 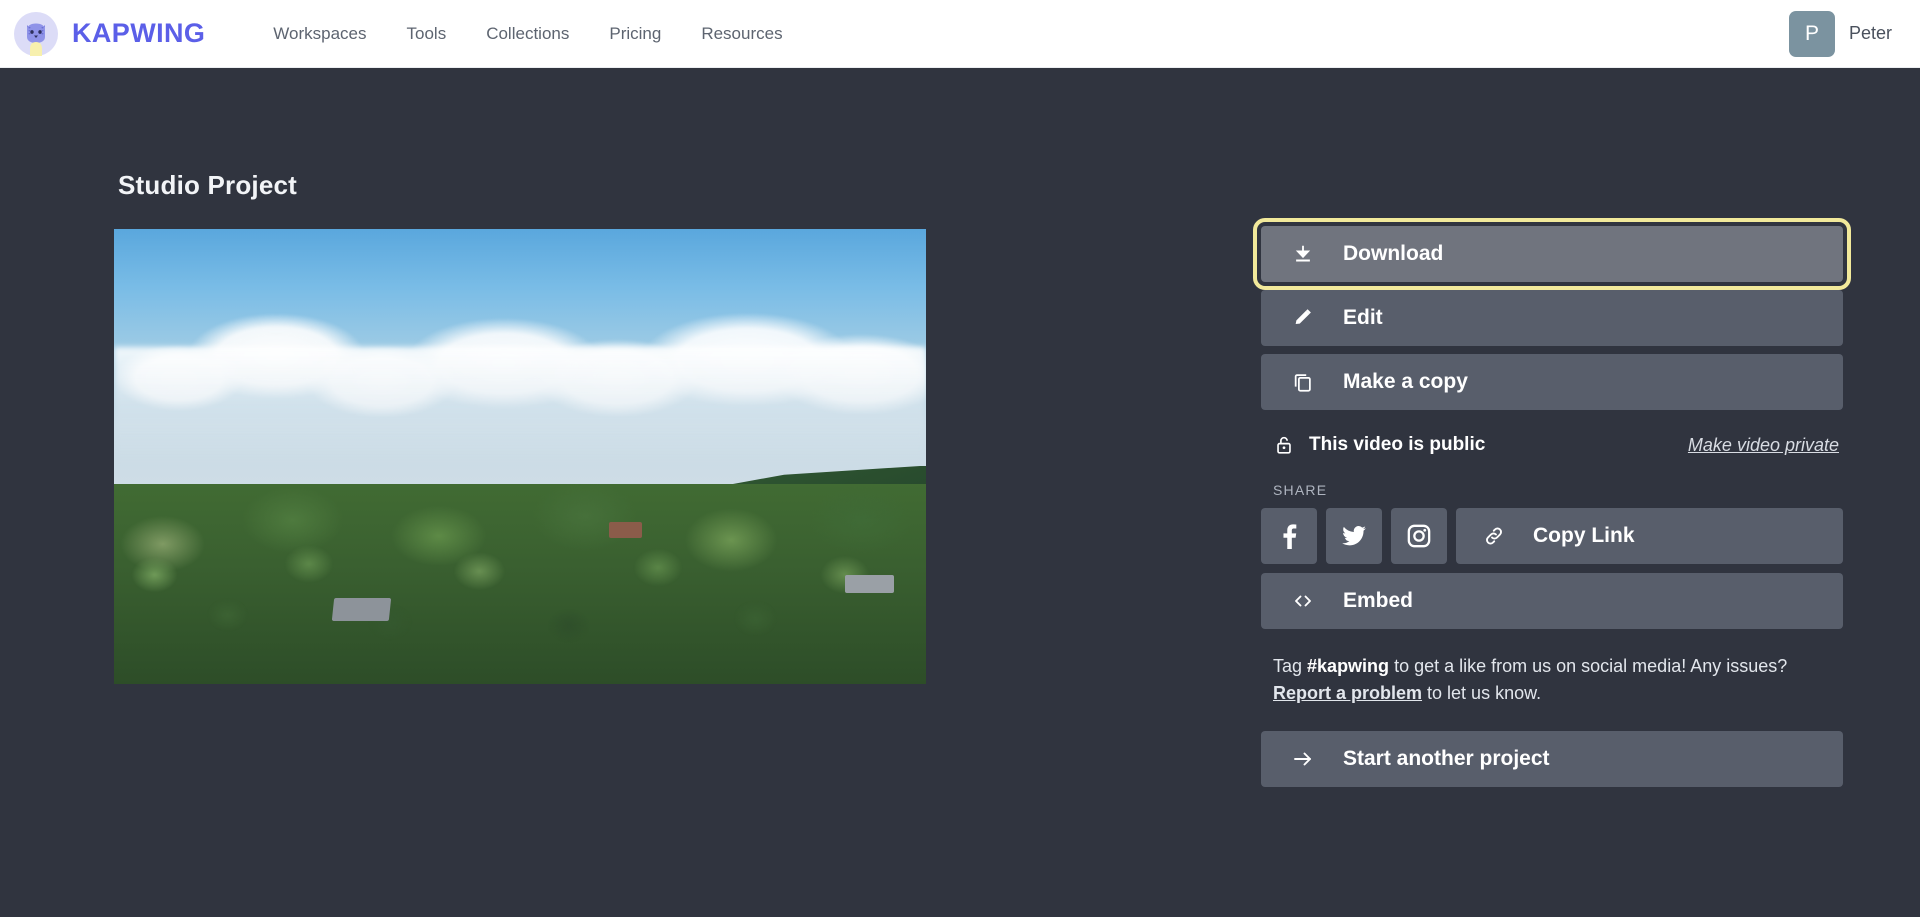 What do you see at coordinates (635, 34) in the screenshot?
I see `nav-item-pricing: Pricing` at bounding box center [635, 34].